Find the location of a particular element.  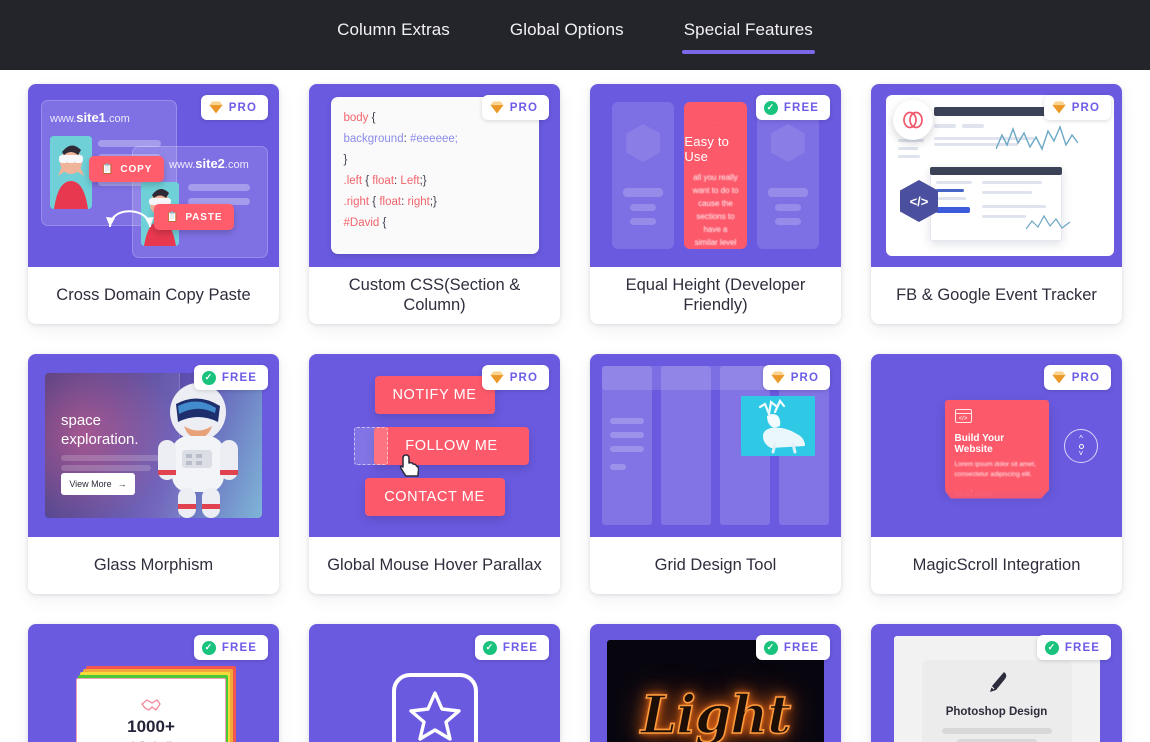

site2-url: www.site2.com is located at coordinates (209, 163).